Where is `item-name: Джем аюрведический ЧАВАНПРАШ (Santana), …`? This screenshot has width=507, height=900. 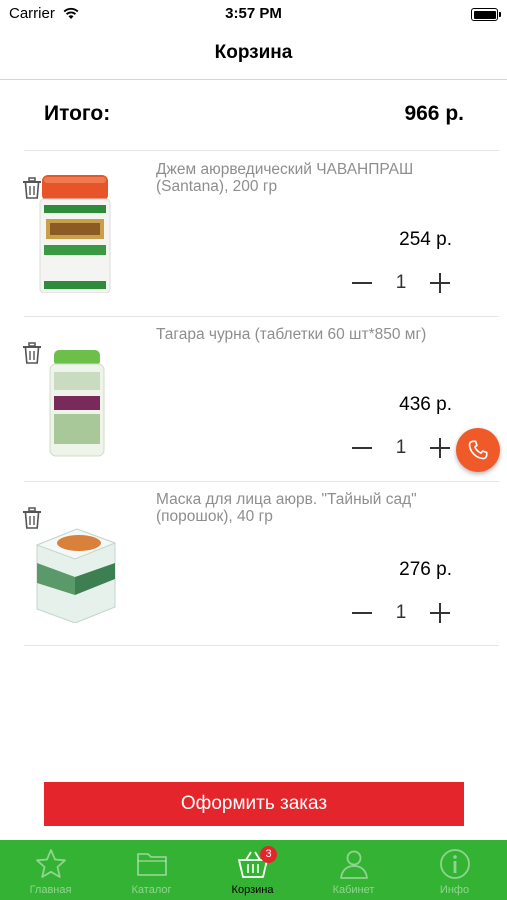 item-name: Джем аюрведический ЧАВАНПРАШ (Santana), … is located at coordinates (311, 178).